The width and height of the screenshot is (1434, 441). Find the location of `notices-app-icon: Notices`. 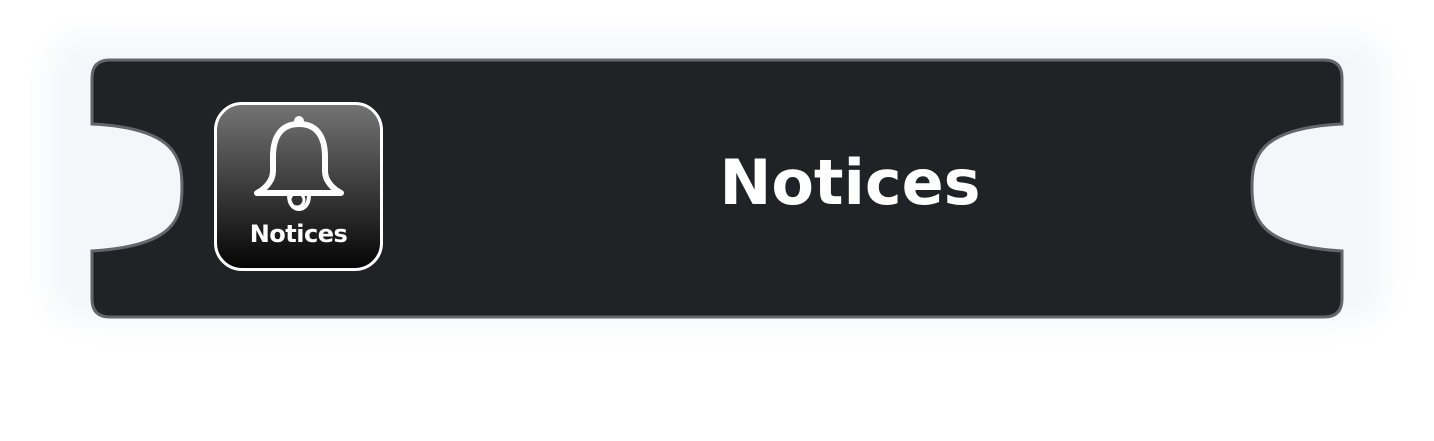

notices-app-icon: Notices is located at coordinates (298, 186).